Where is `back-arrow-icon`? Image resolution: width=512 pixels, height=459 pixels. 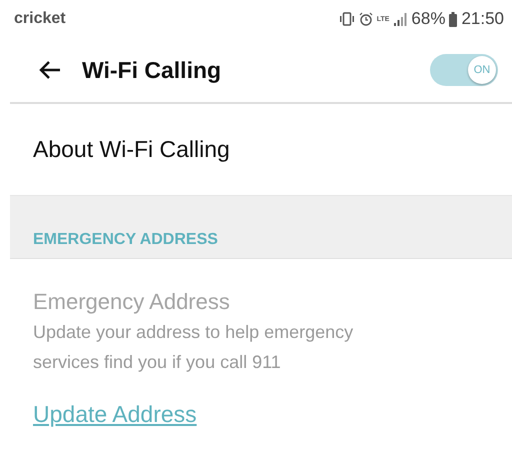
back-arrow-icon is located at coordinates (50, 70).